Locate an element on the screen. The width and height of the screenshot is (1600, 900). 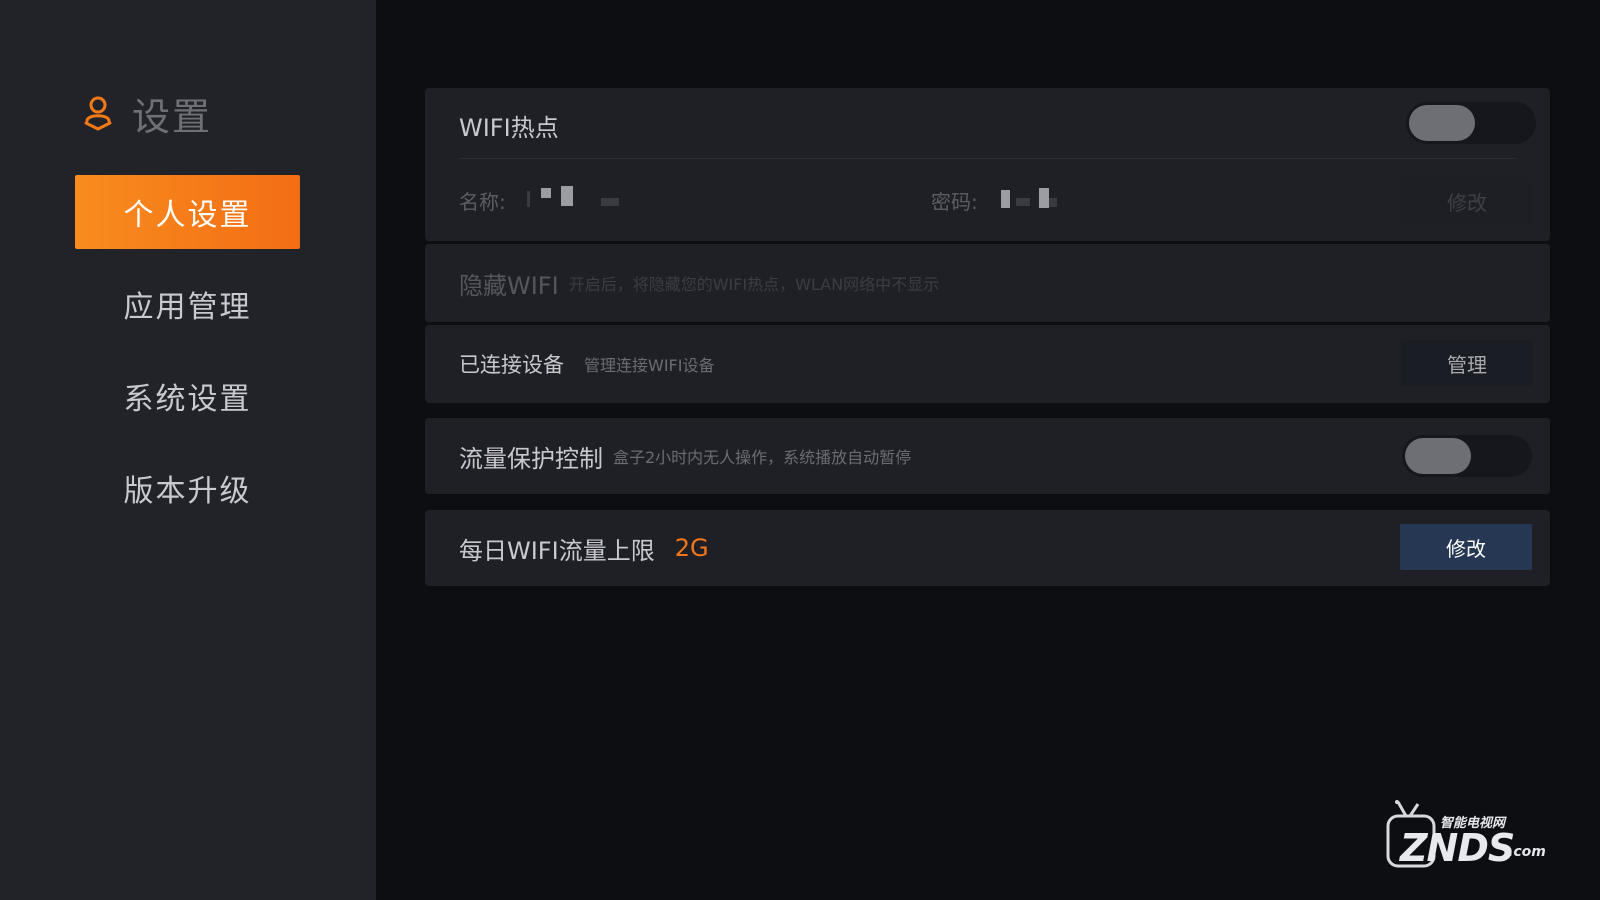
sidebar-header: 设置 is located at coordinates (147, 113).